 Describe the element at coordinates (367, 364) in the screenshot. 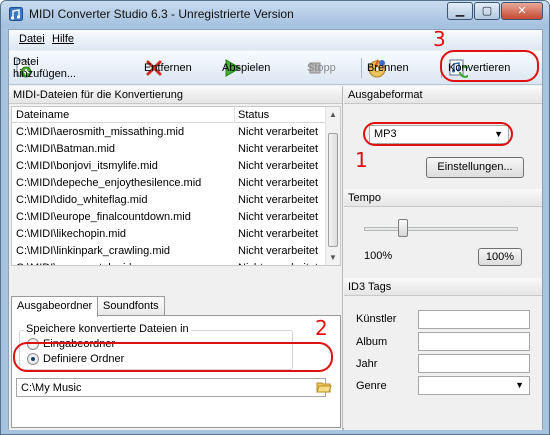

I see `year-label: Jahr` at that location.